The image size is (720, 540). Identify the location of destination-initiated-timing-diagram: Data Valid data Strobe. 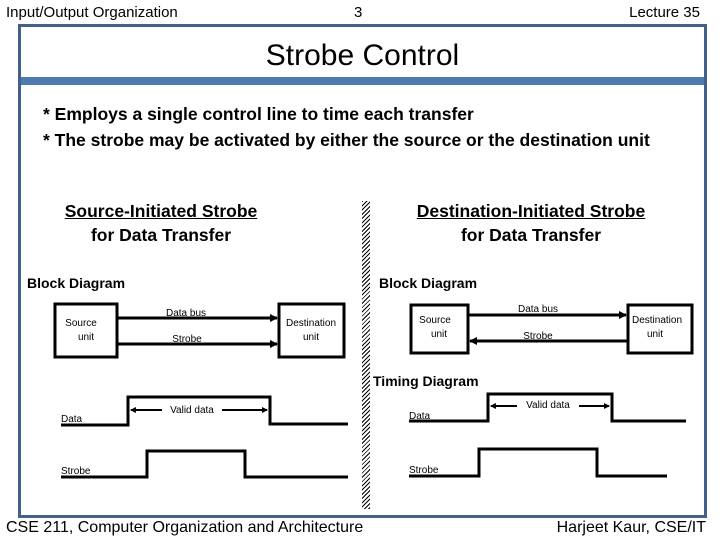
(547, 435).